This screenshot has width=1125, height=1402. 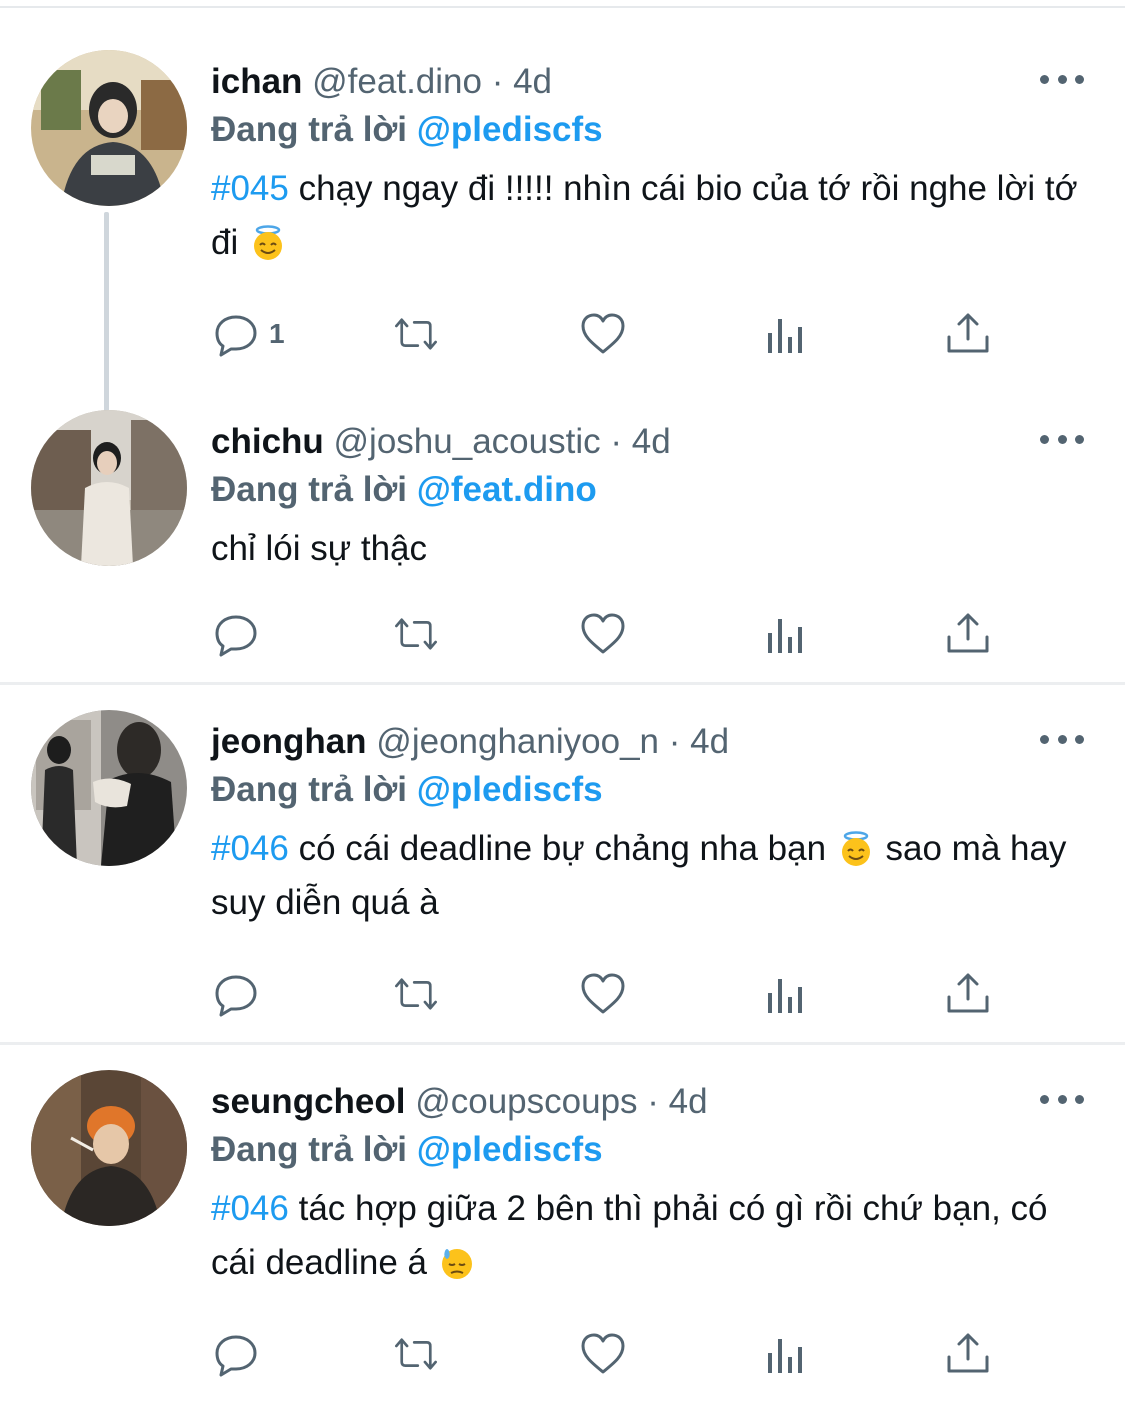 I want to click on tweet-header: ichan @feat.dino · 4d, so click(x=381, y=82).